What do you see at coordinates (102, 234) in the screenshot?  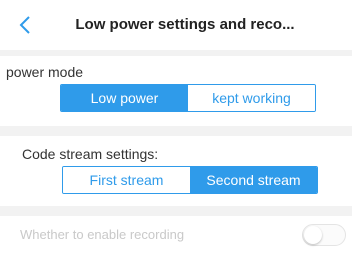 I see `recording-label: Whether to enable recording` at bounding box center [102, 234].